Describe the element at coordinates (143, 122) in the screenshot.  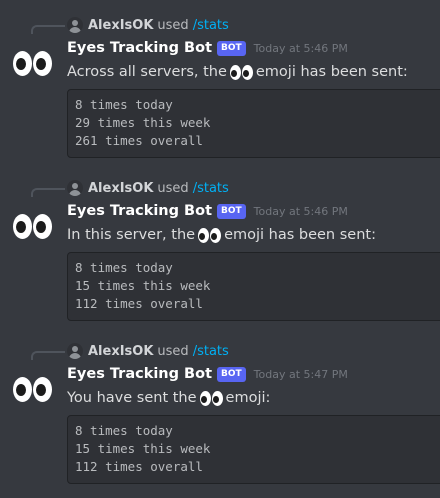
I see `stat-week: 29 times this week` at that location.